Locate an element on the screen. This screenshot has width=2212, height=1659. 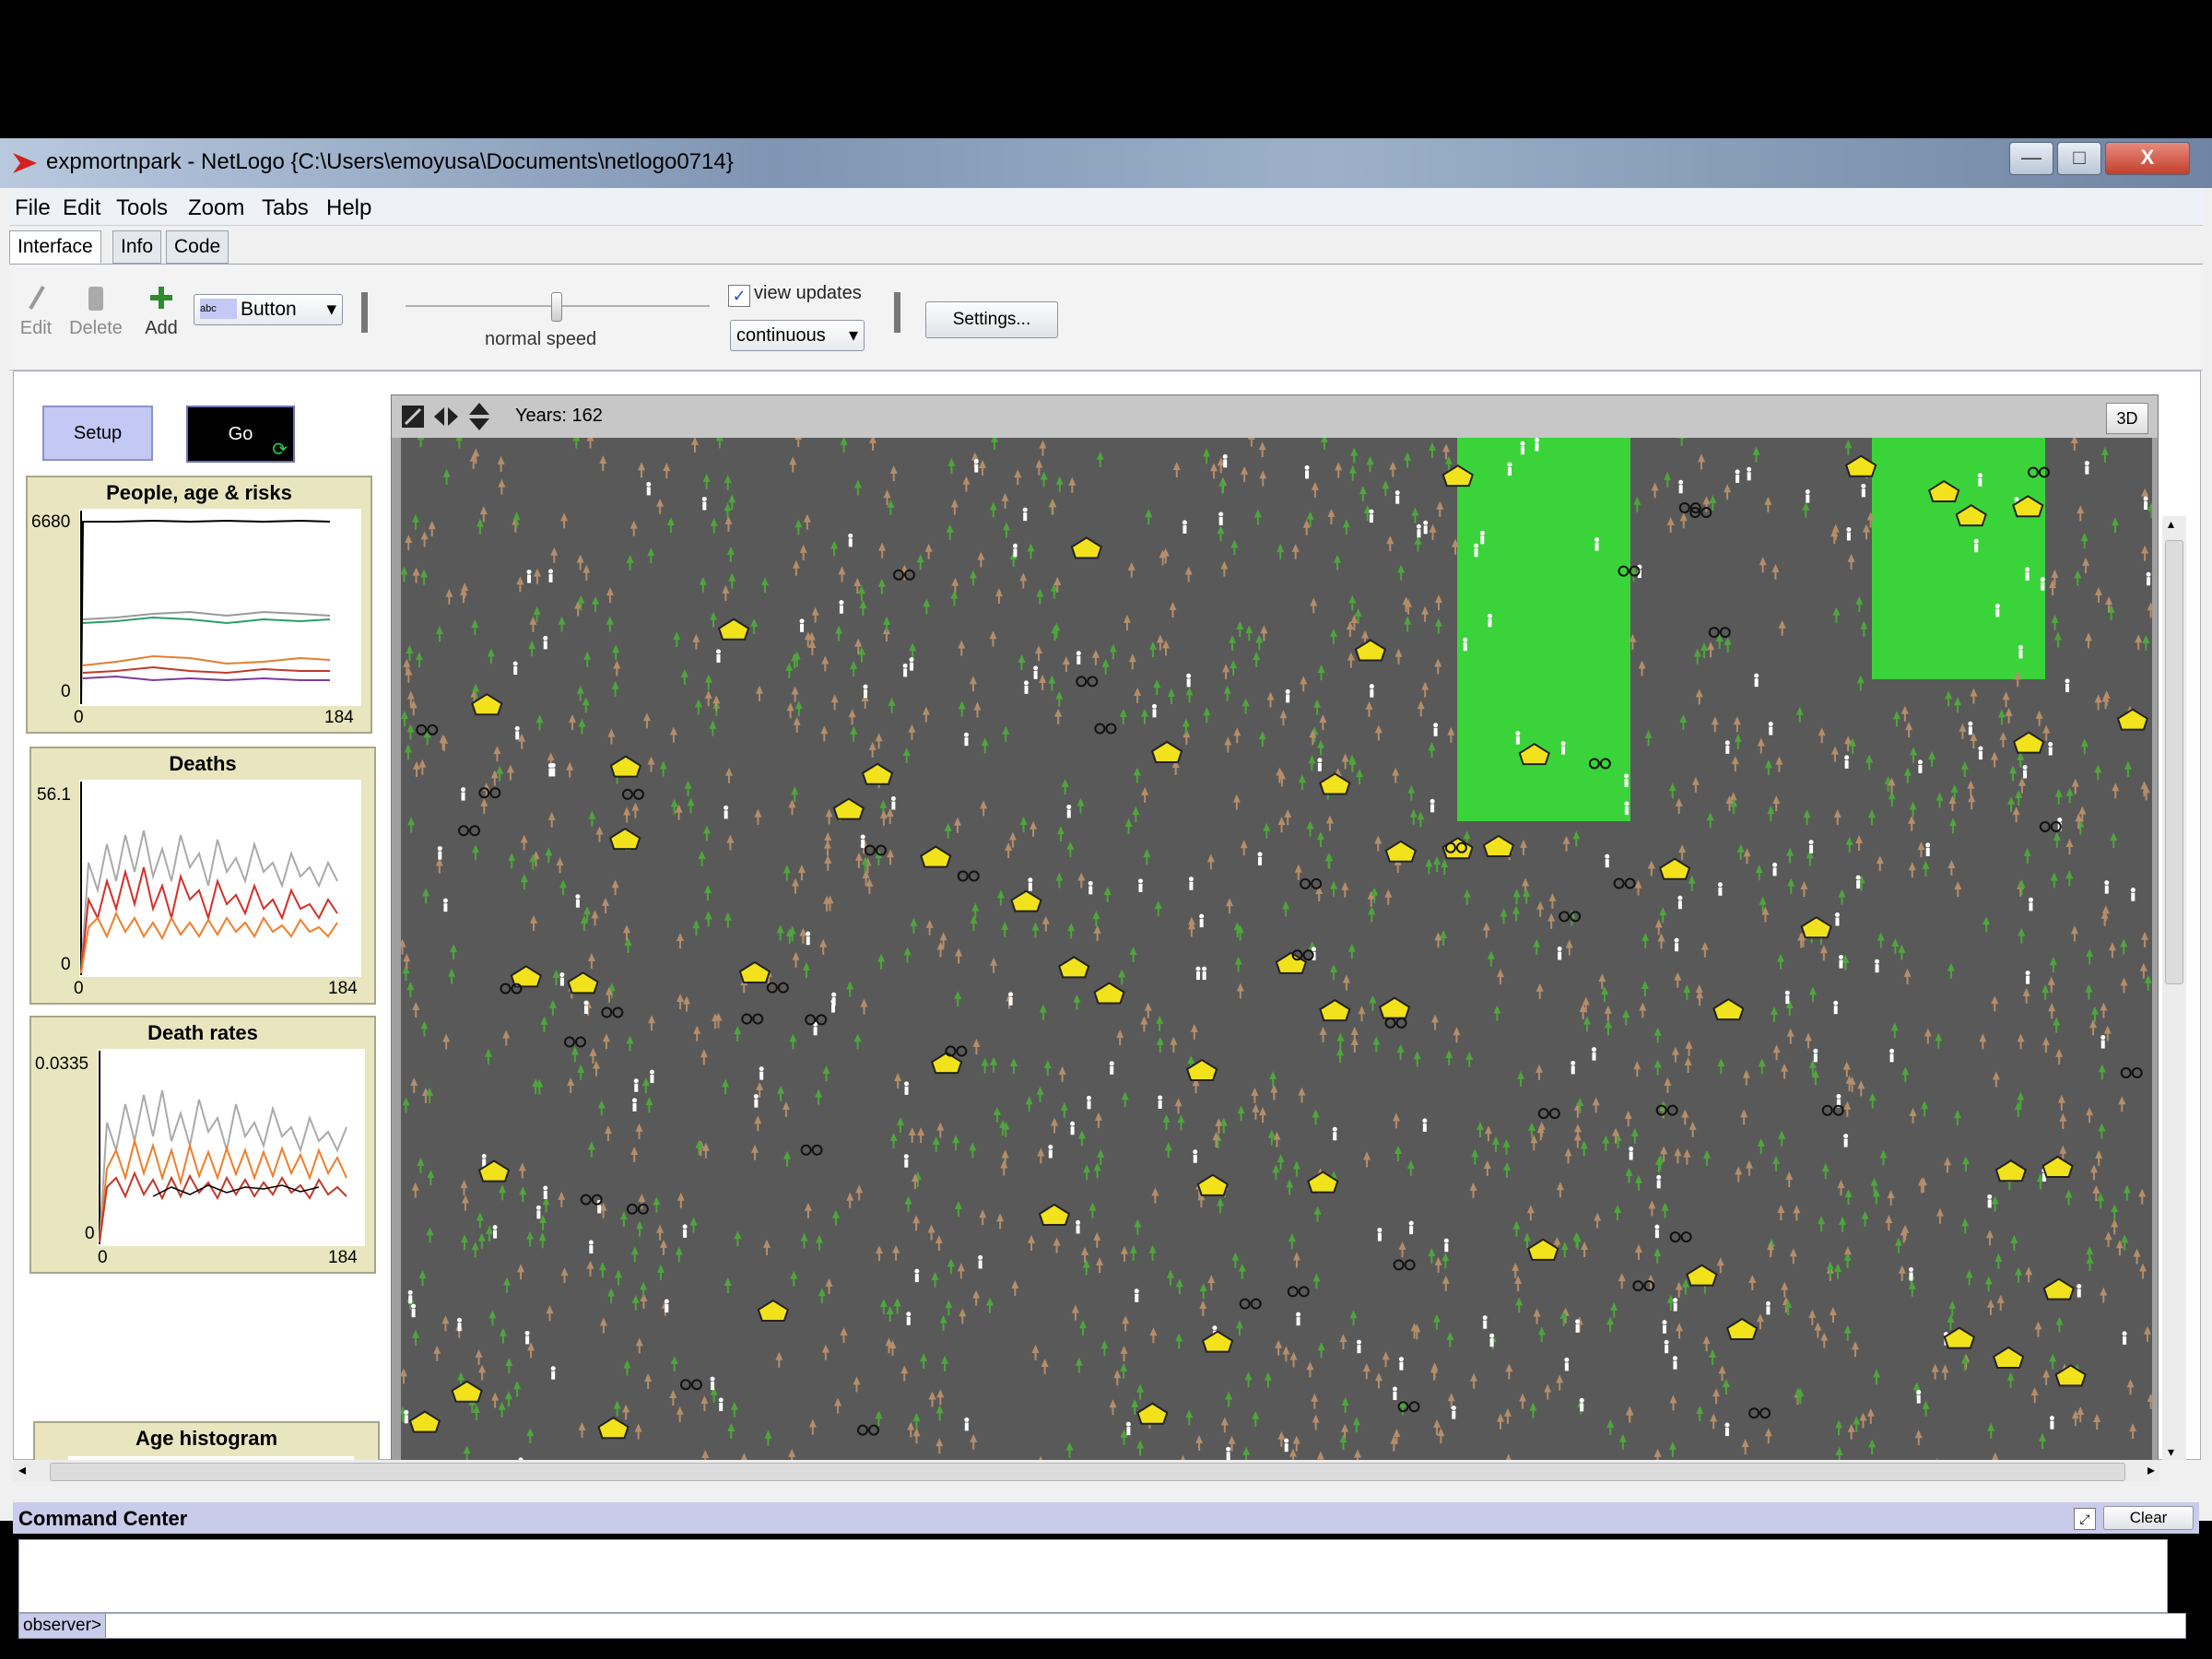
command-input: observer> is located at coordinates (1102, 1626).